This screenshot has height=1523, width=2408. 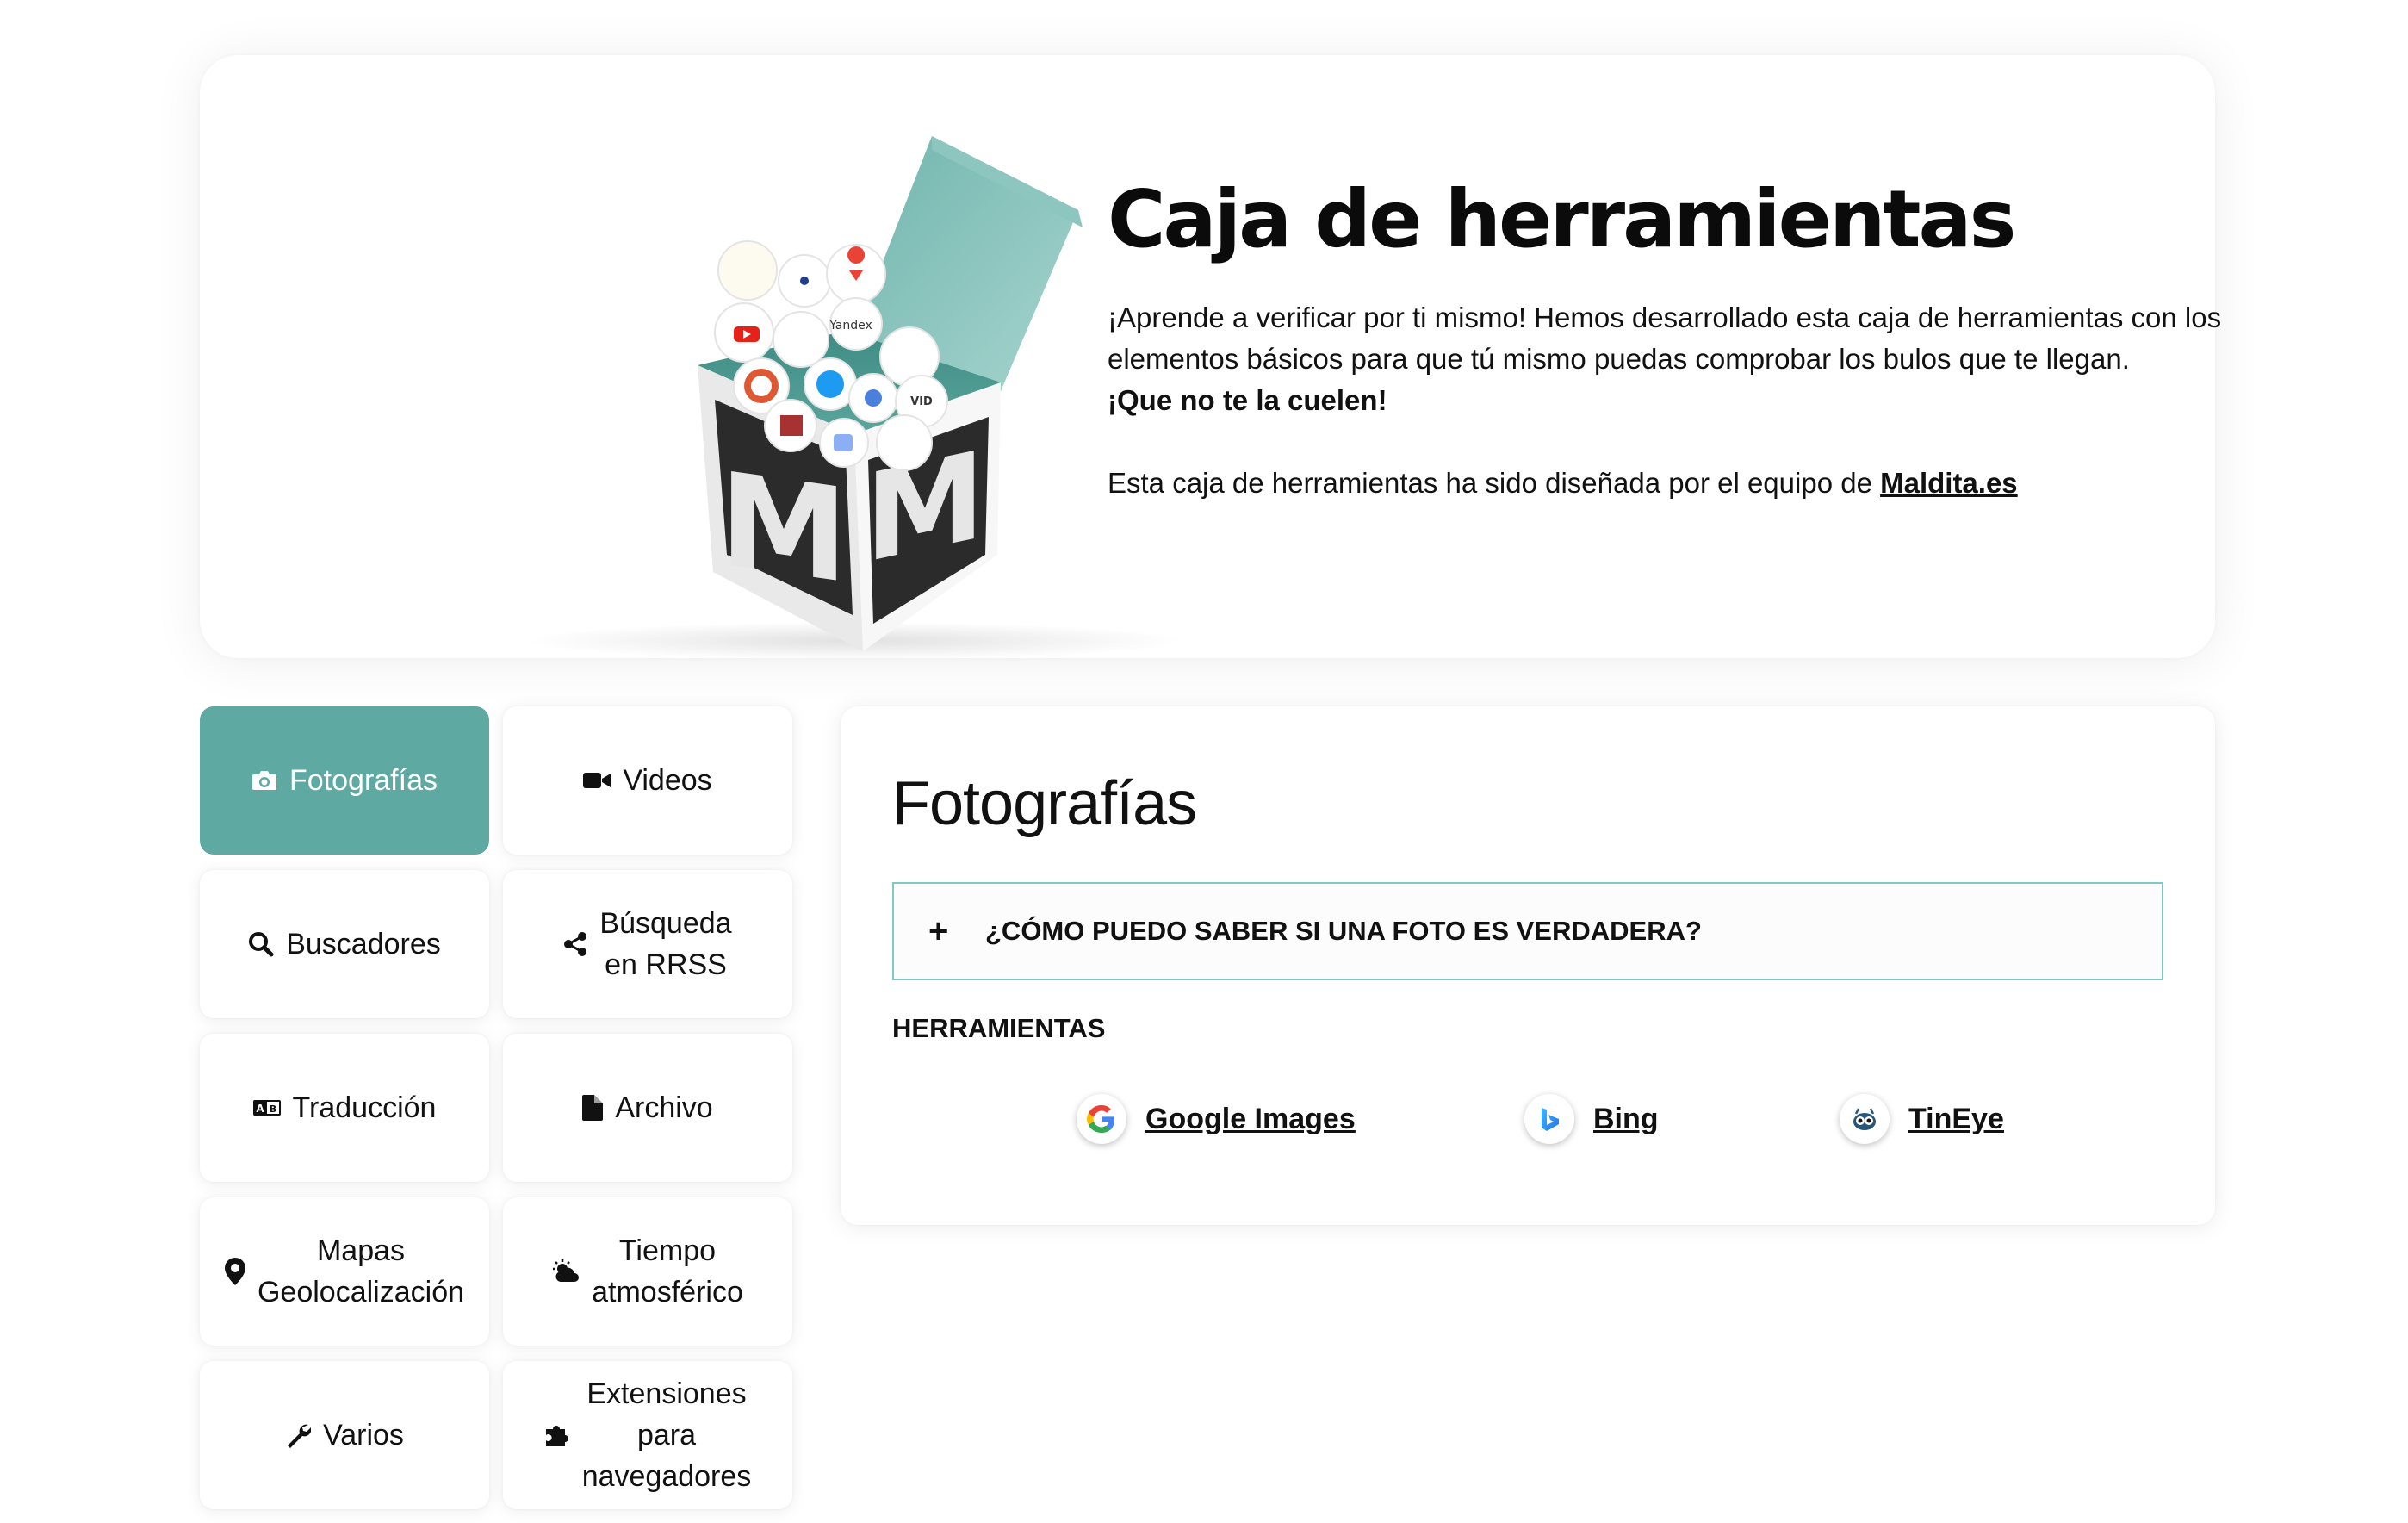 I want to click on tile-videos: Videos, so click(x=647, y=781).